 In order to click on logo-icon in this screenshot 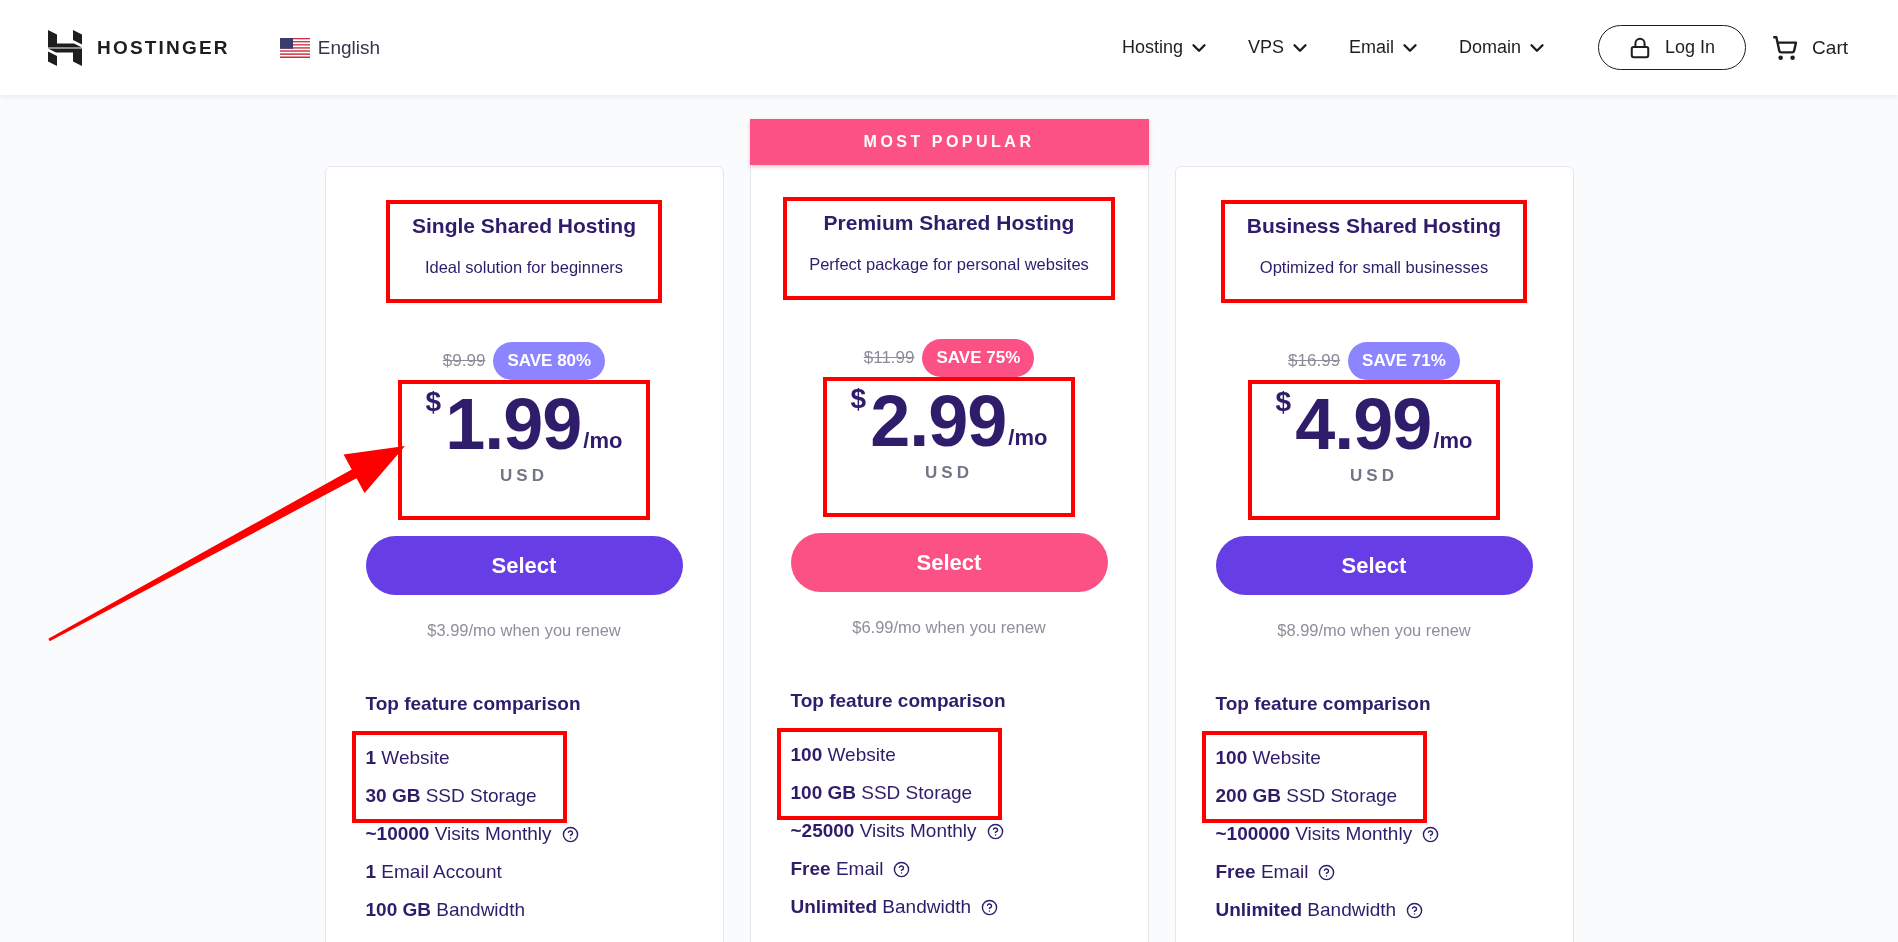, I will do `click(65, 47)`.